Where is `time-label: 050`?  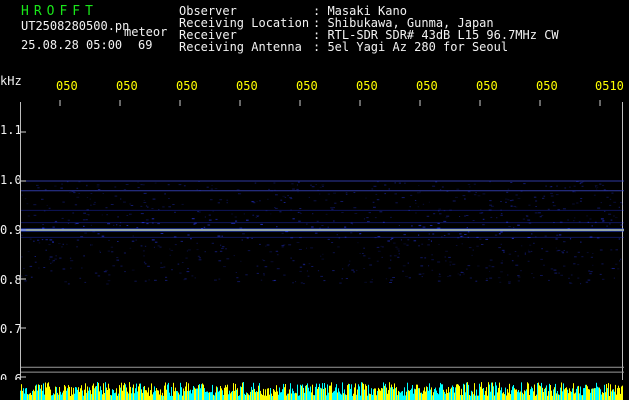
time-label: 050 is located at coordinates (67, 86).